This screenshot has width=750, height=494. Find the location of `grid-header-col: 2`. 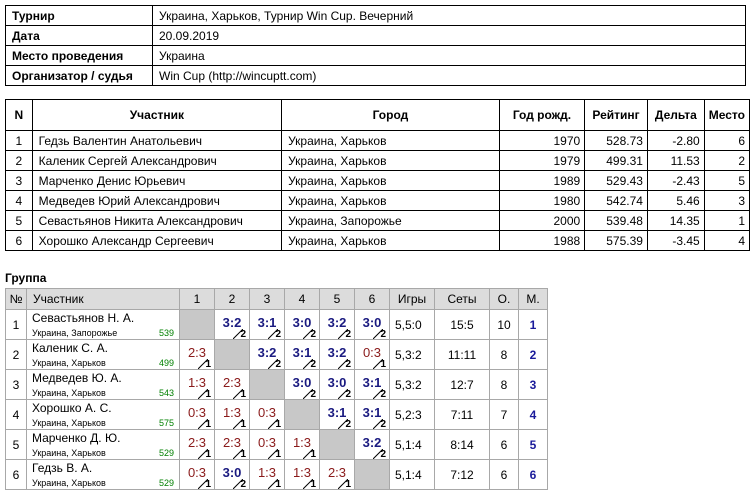

grid-header-col: 2 is located at coordinates (232, 299).